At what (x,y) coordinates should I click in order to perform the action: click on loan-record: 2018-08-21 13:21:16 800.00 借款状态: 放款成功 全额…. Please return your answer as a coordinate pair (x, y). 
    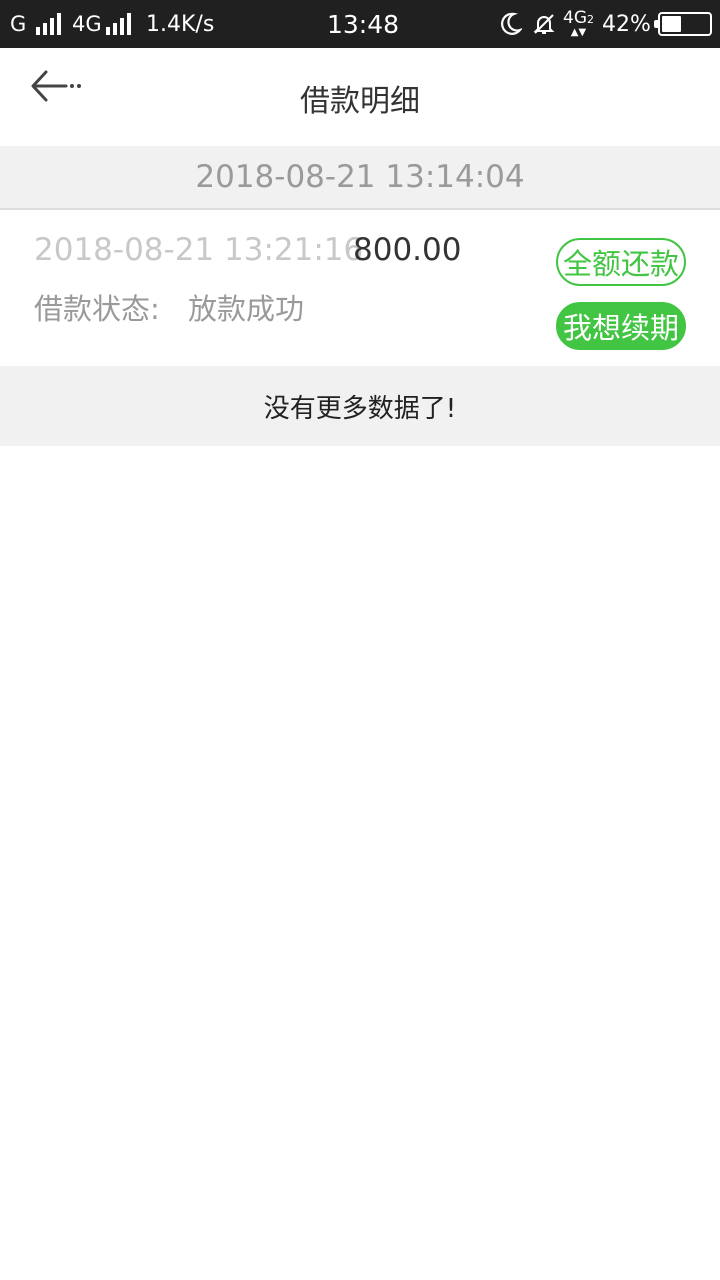
    Looking at the image, I should click on (360, 289).